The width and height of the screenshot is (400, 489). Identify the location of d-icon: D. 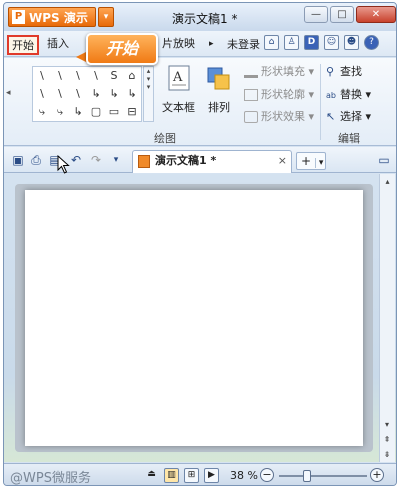
(311, 42).